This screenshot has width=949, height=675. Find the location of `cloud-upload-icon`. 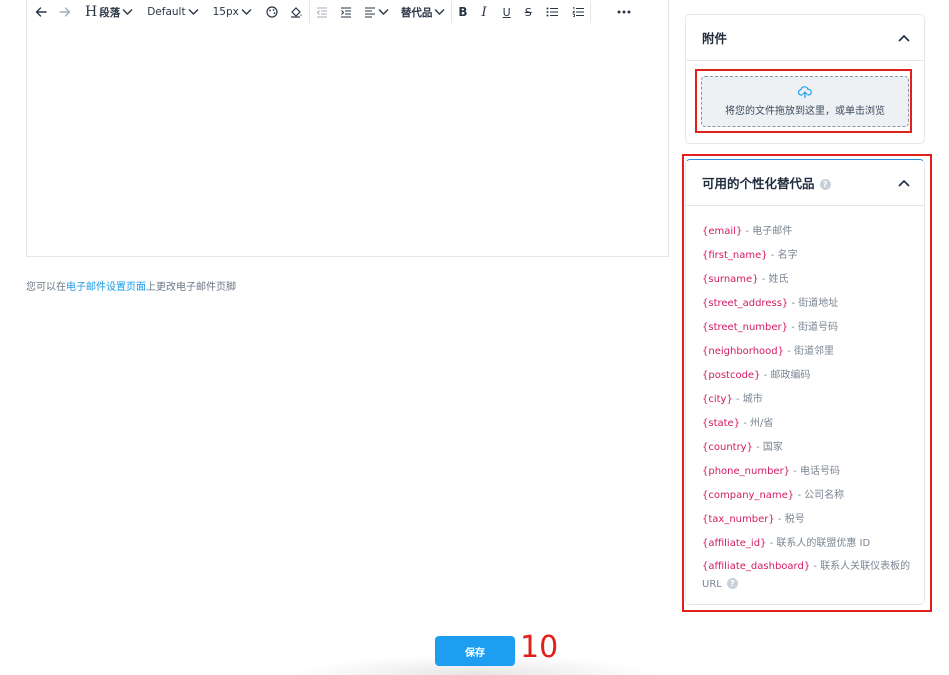

cloud-upload-icon is located at coordinates (805, 92).